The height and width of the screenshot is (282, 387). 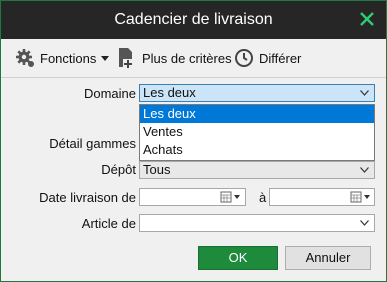 What do you see at coordinates (263, 197) in the screenshot?
I see `date-separator: à` at bounding box center [263, 197].